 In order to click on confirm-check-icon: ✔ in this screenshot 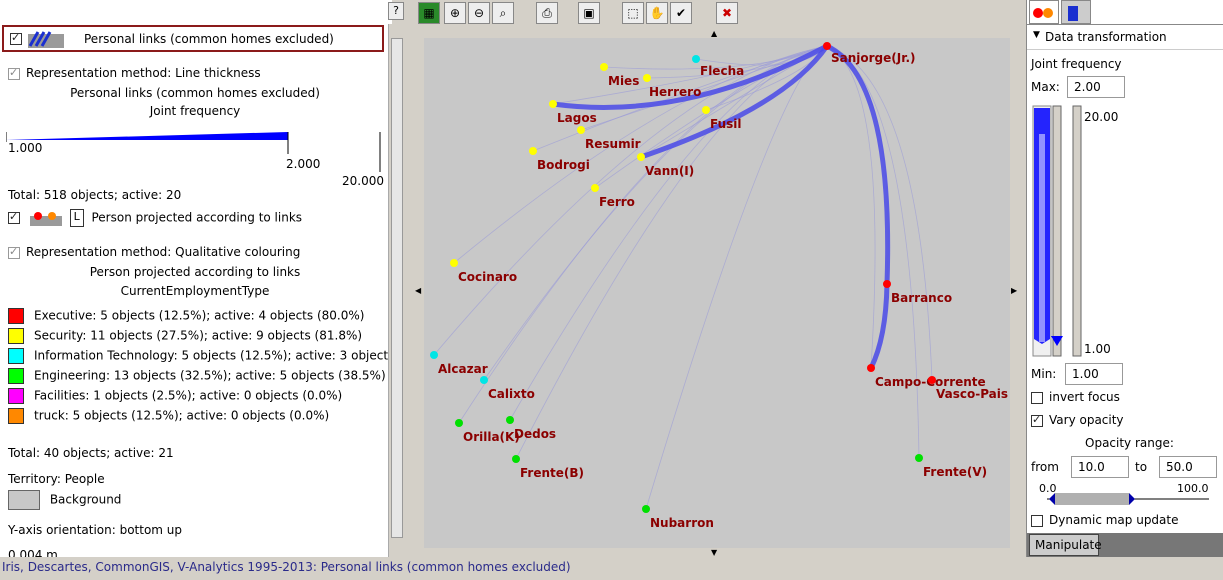, I will do `click(681, 13)`.